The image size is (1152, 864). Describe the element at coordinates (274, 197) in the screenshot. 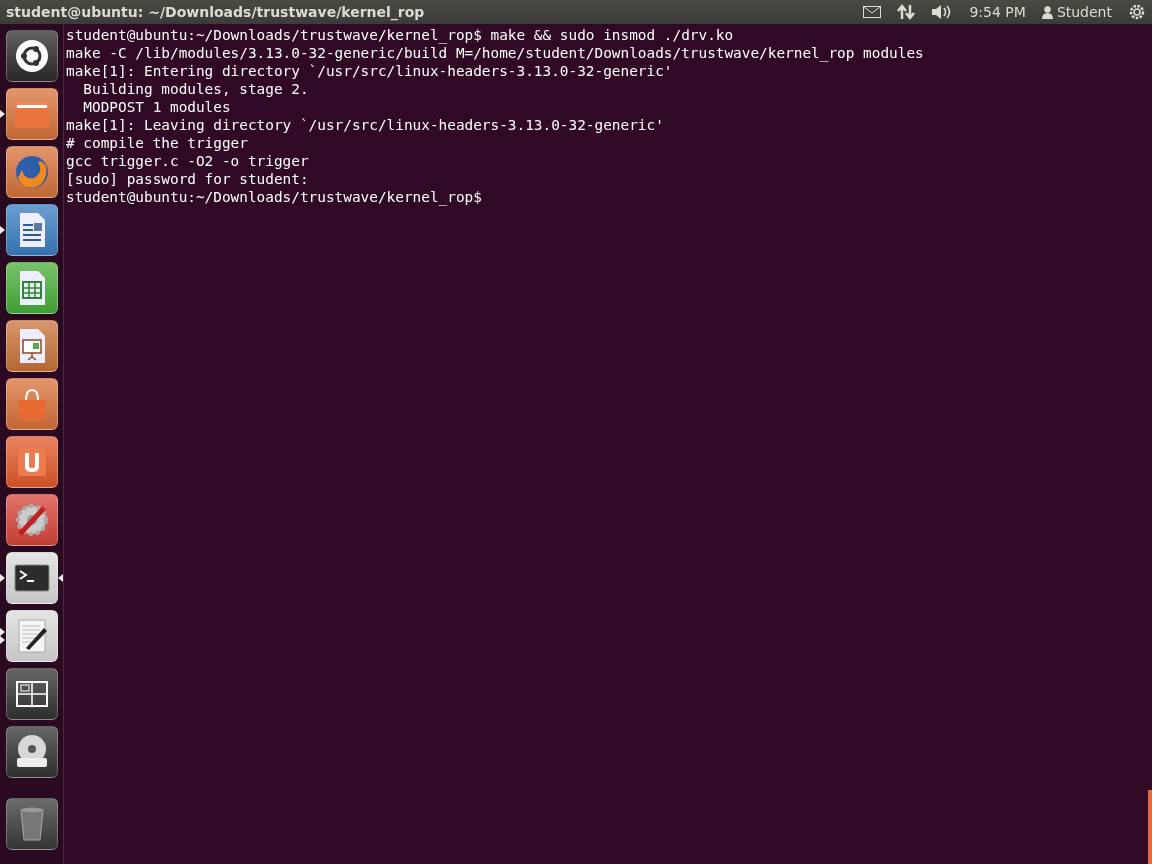

I see `terminal-line: student@ubuntu:~/Downloads/trustwave/kernel_rop$` at that location.